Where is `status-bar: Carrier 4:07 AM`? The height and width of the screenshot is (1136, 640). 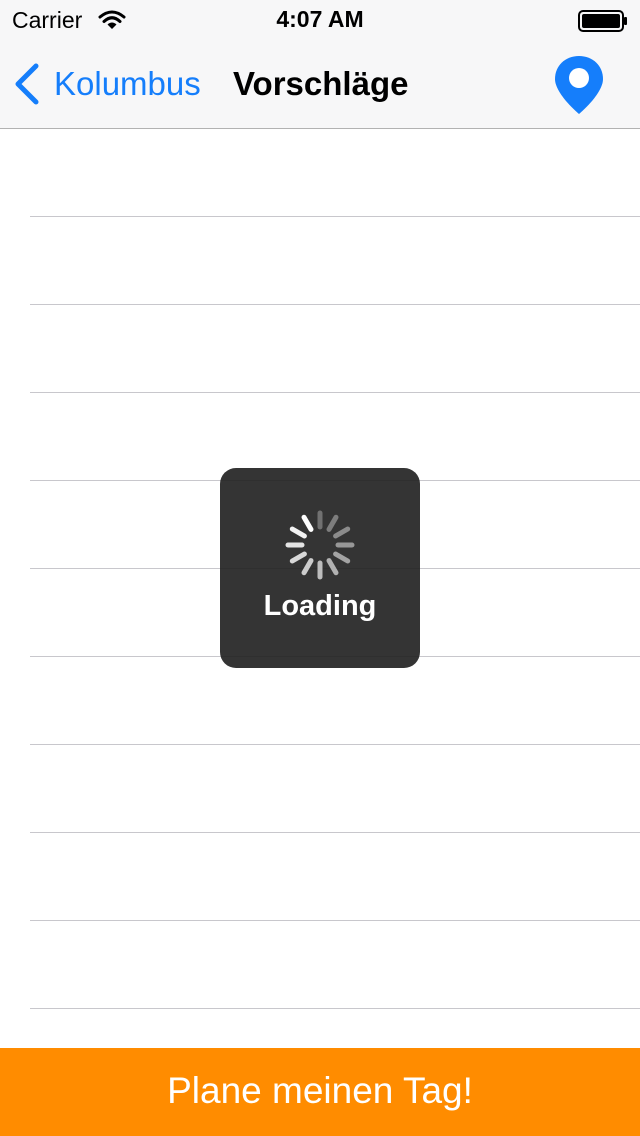 status-bar: Carrier 4:07 AM is located at coordinates (320, 20).